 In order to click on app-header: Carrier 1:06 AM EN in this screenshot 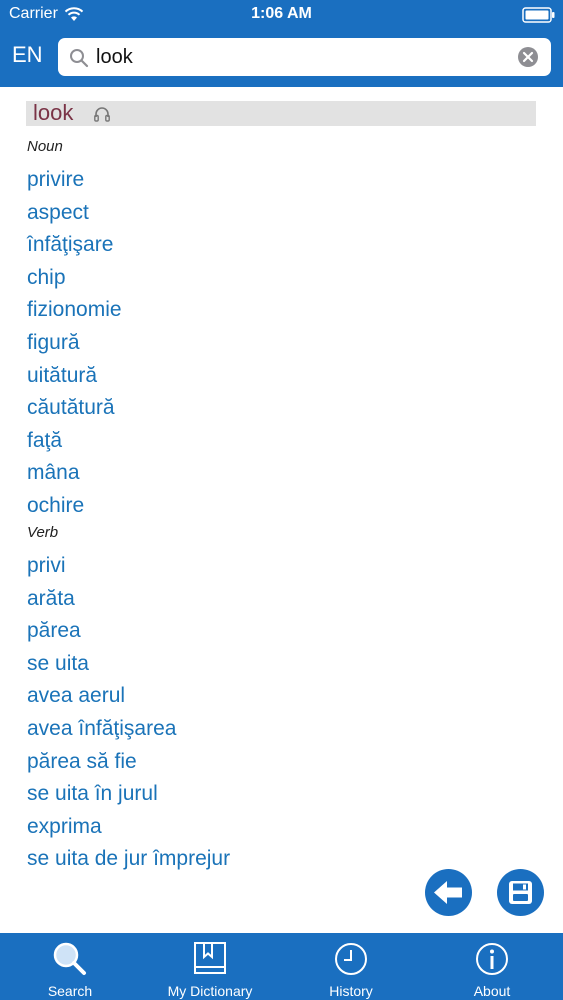, I will do `click(281, 43)`.